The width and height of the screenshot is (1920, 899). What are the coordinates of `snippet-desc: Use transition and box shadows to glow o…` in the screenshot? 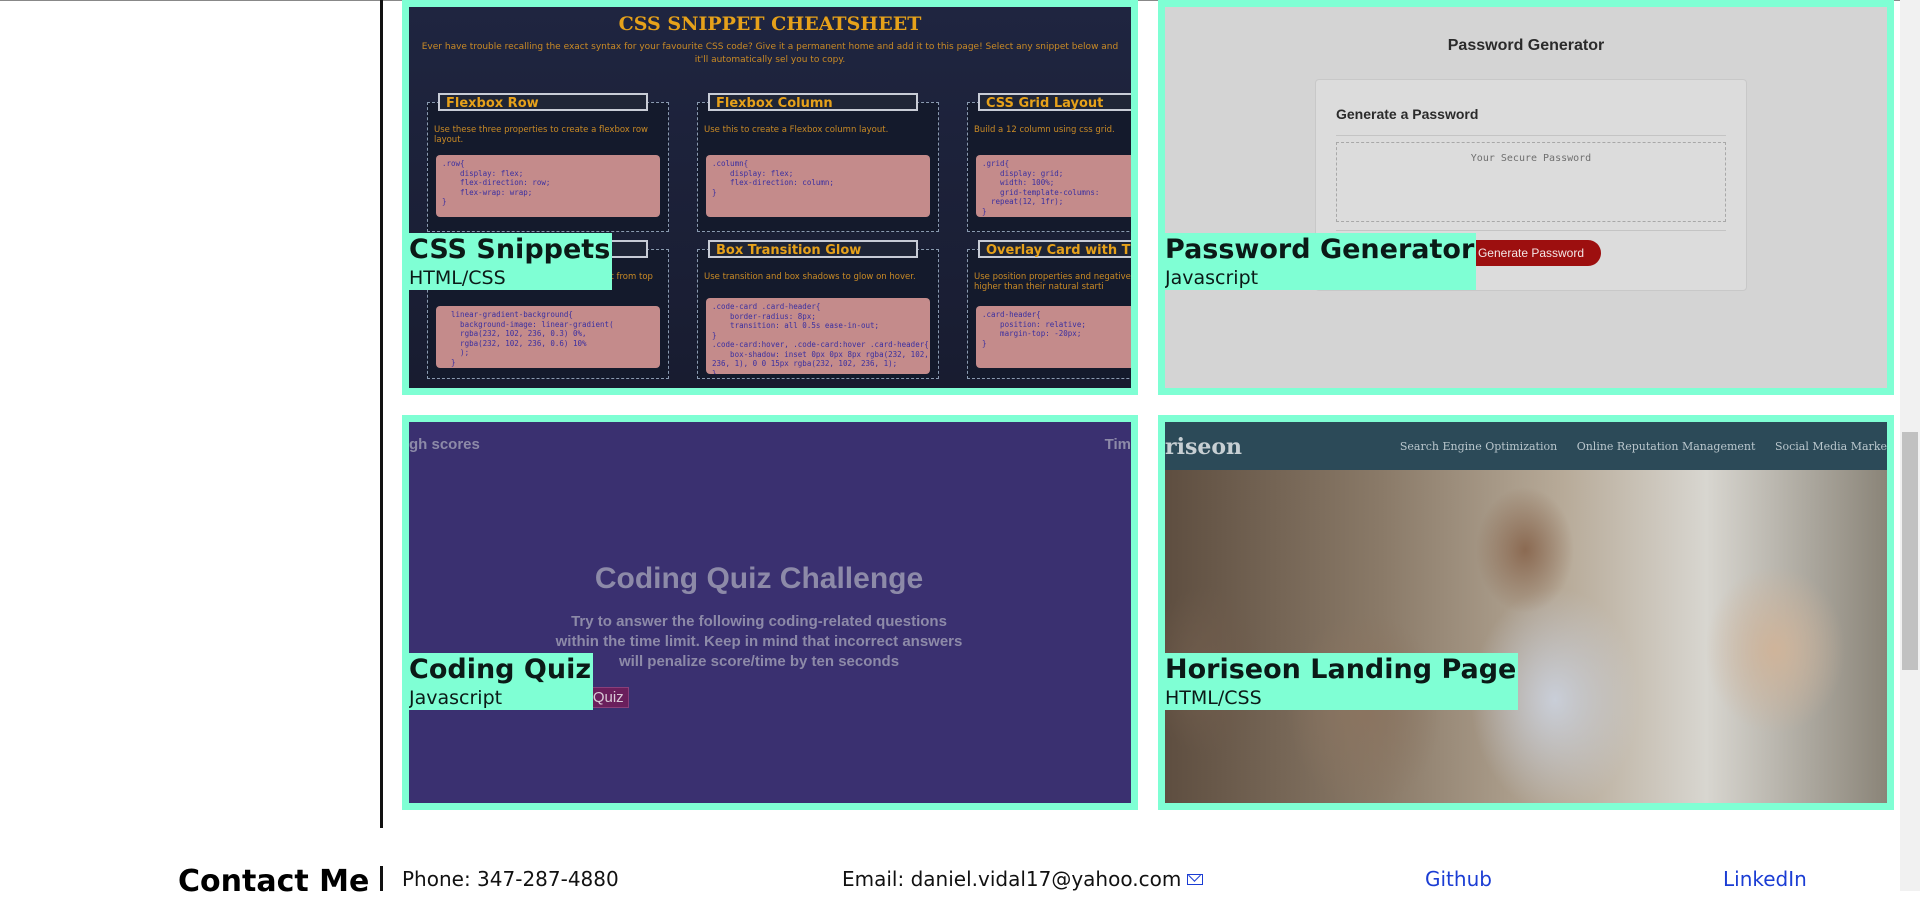 It's located at (810, 277).